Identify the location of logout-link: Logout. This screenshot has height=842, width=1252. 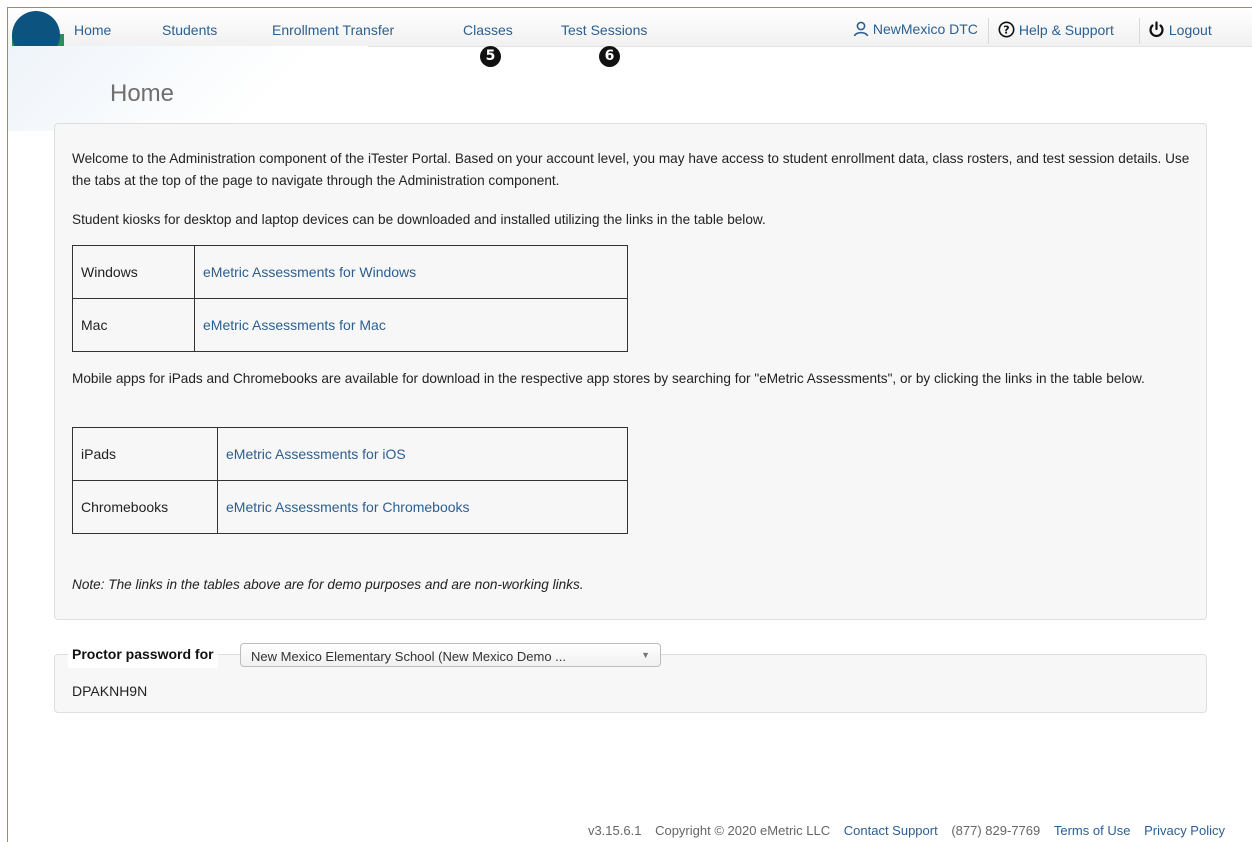
(1180, 29).